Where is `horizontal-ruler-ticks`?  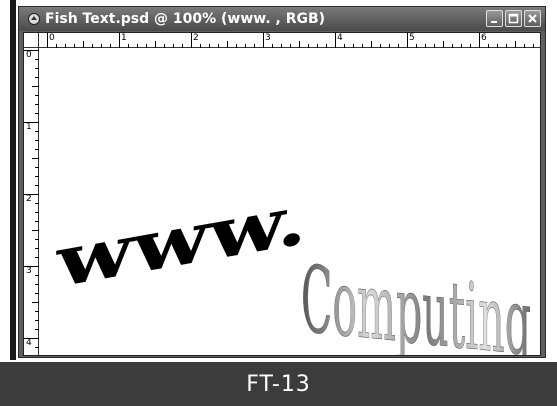
horizontal-ruler-ticks is located at coordinates (290, 40).